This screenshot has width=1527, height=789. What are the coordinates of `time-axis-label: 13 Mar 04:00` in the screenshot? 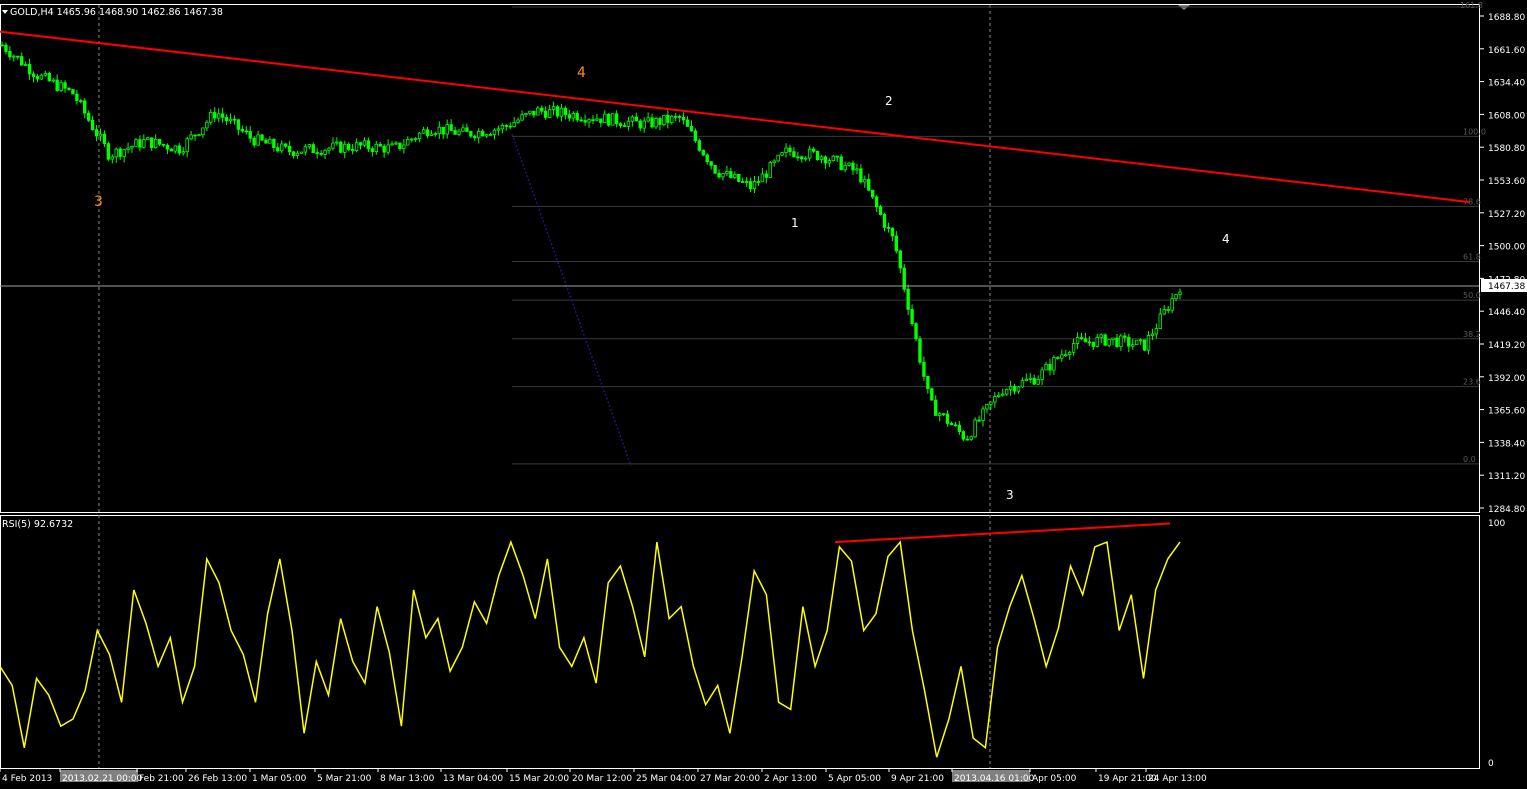 It's located at (473, 779).